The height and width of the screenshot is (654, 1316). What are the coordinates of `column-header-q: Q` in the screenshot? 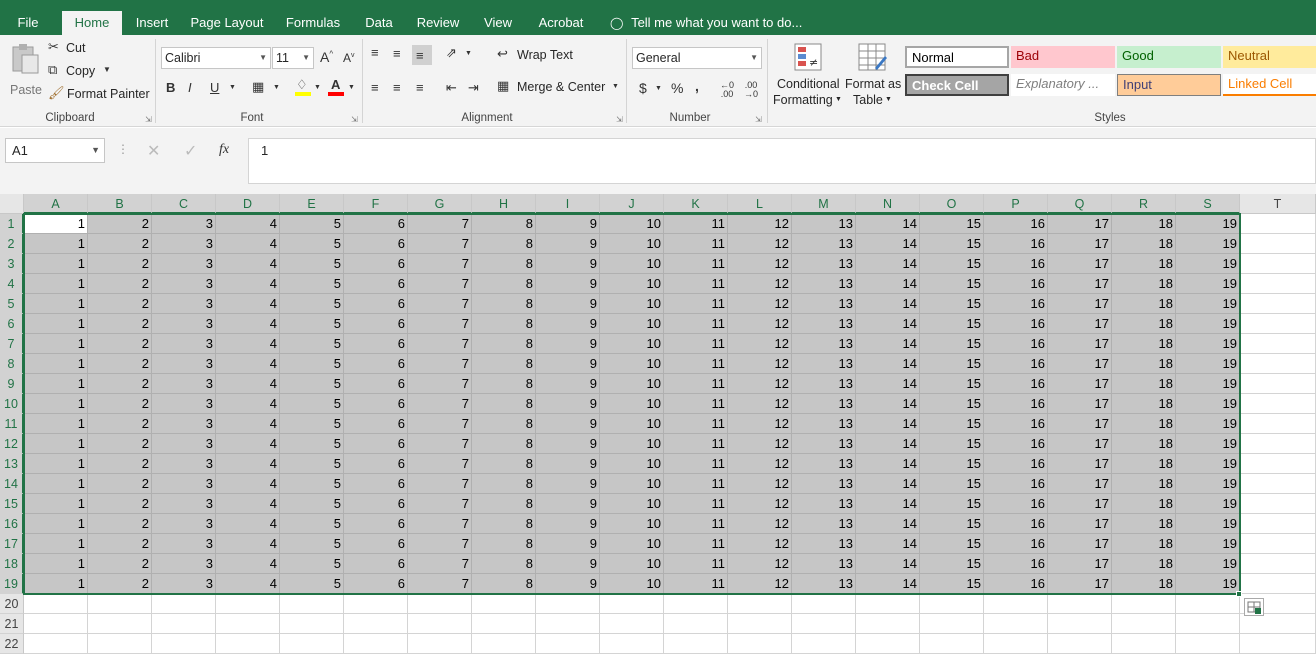 It's located at (1080, 204).